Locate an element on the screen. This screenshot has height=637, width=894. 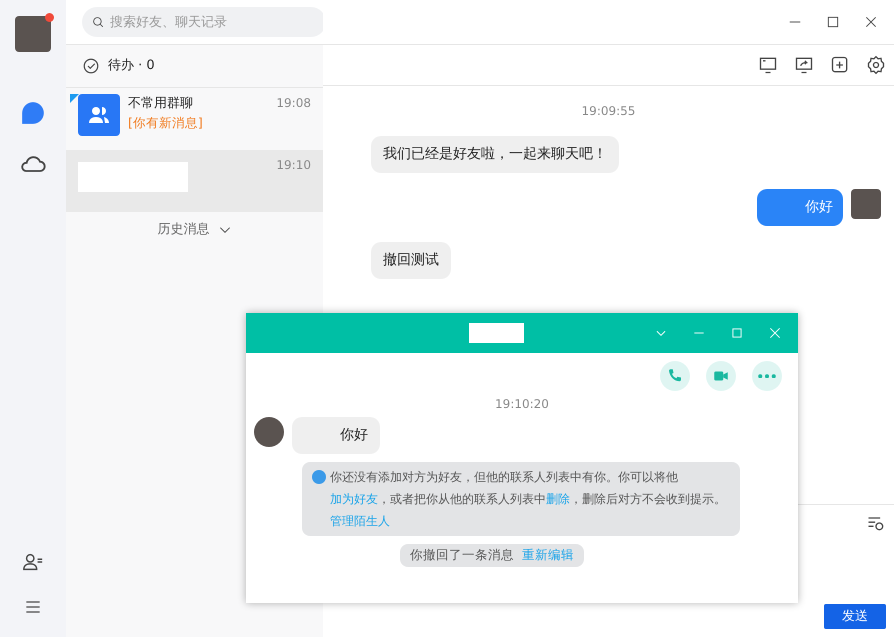
recall-text: 你撤回了一条消息 is located at coordinates (462, 555).